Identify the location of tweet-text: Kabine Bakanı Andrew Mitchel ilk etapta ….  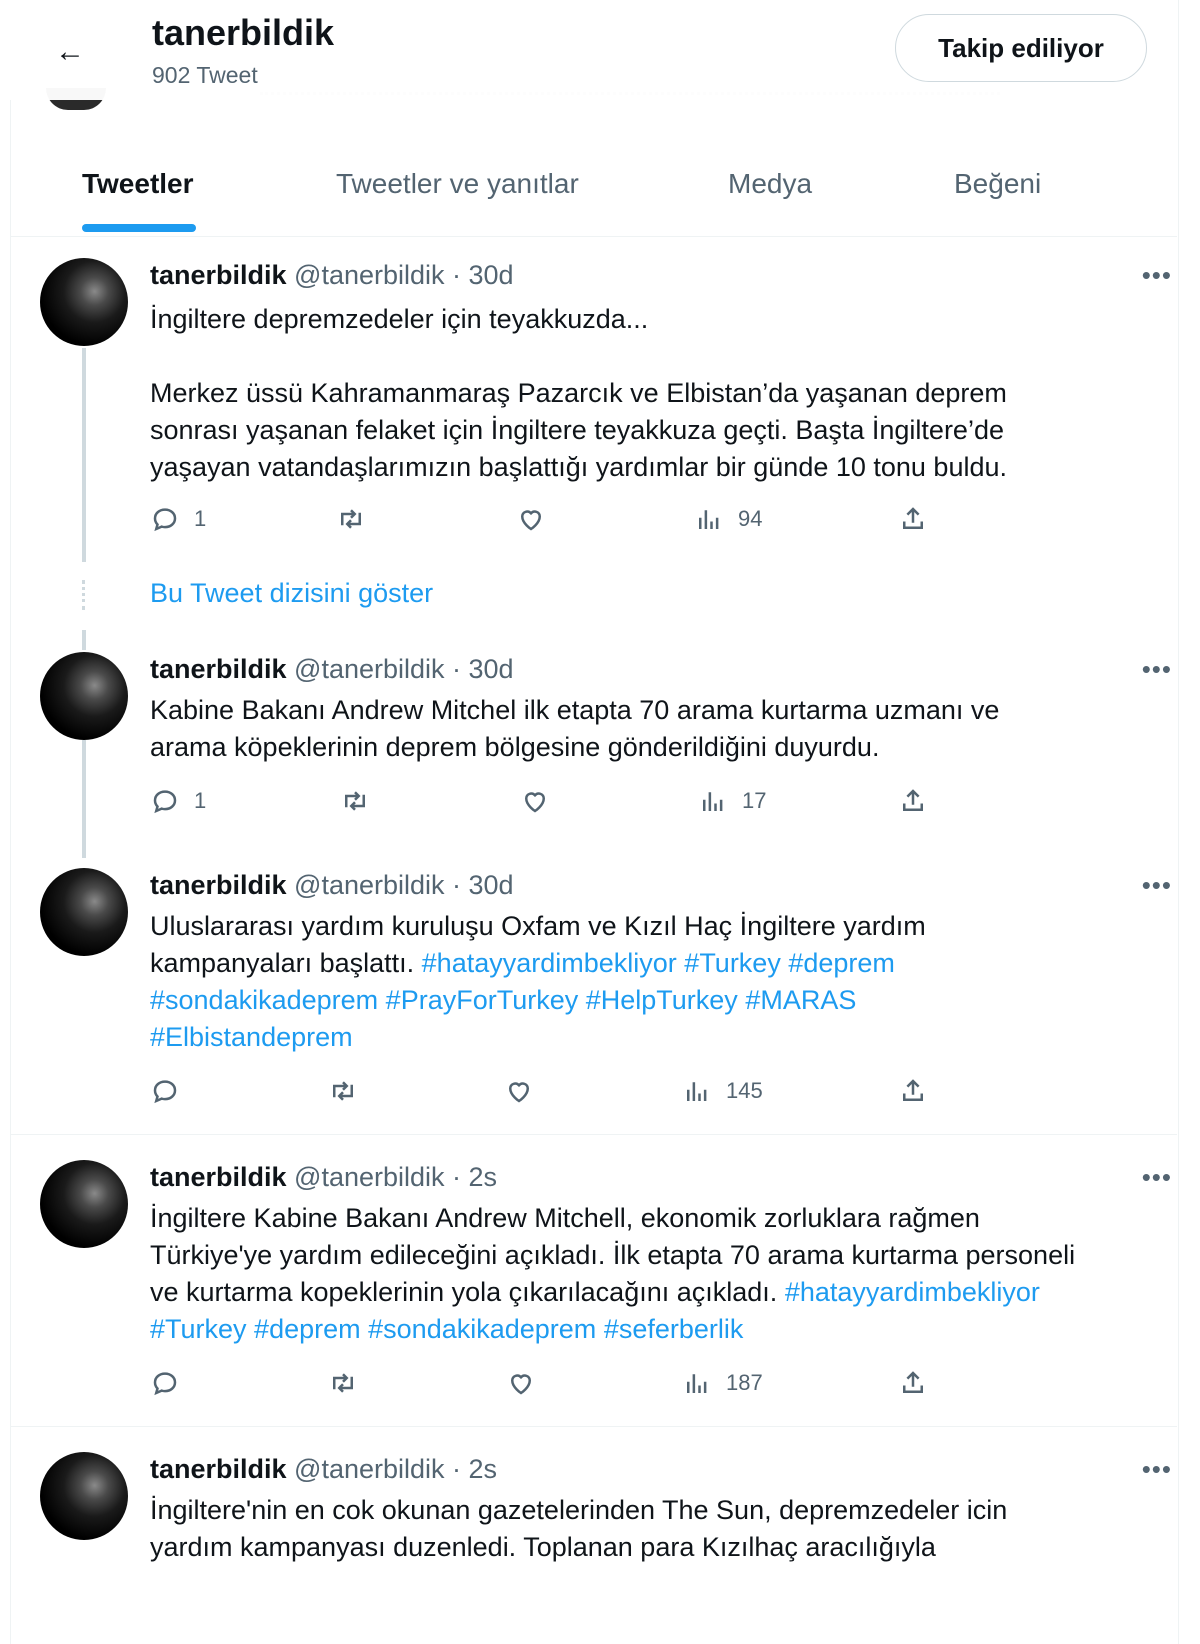
(575, 728).